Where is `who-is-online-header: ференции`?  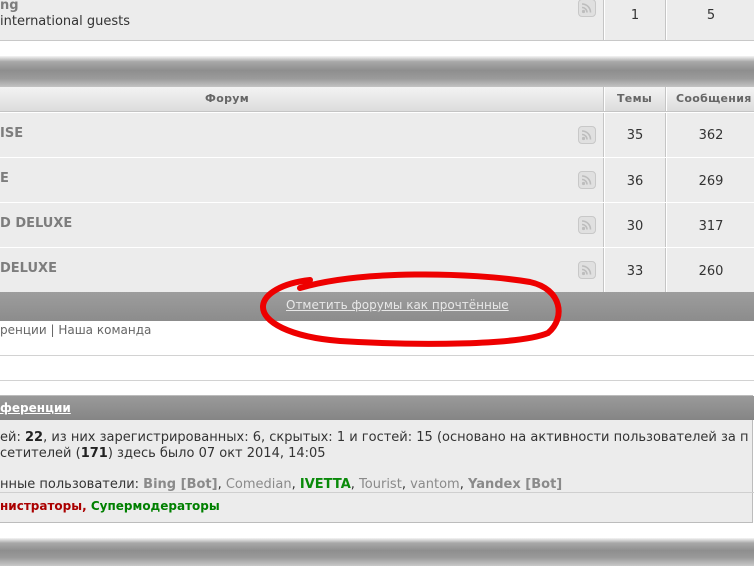 who-is-online-header: ференции is located at coordinates (377, 408).